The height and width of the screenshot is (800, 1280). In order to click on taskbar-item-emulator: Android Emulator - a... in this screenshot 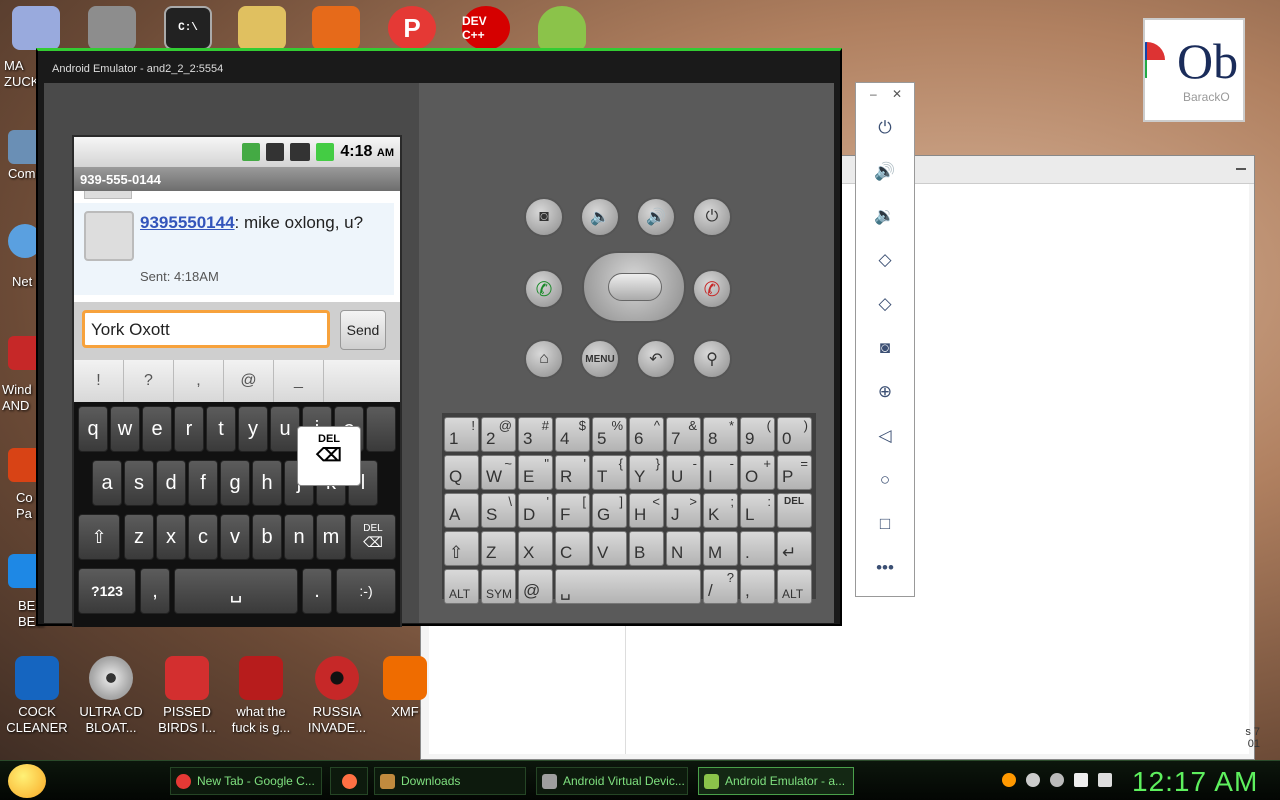, I will do `click(776, 781)`.